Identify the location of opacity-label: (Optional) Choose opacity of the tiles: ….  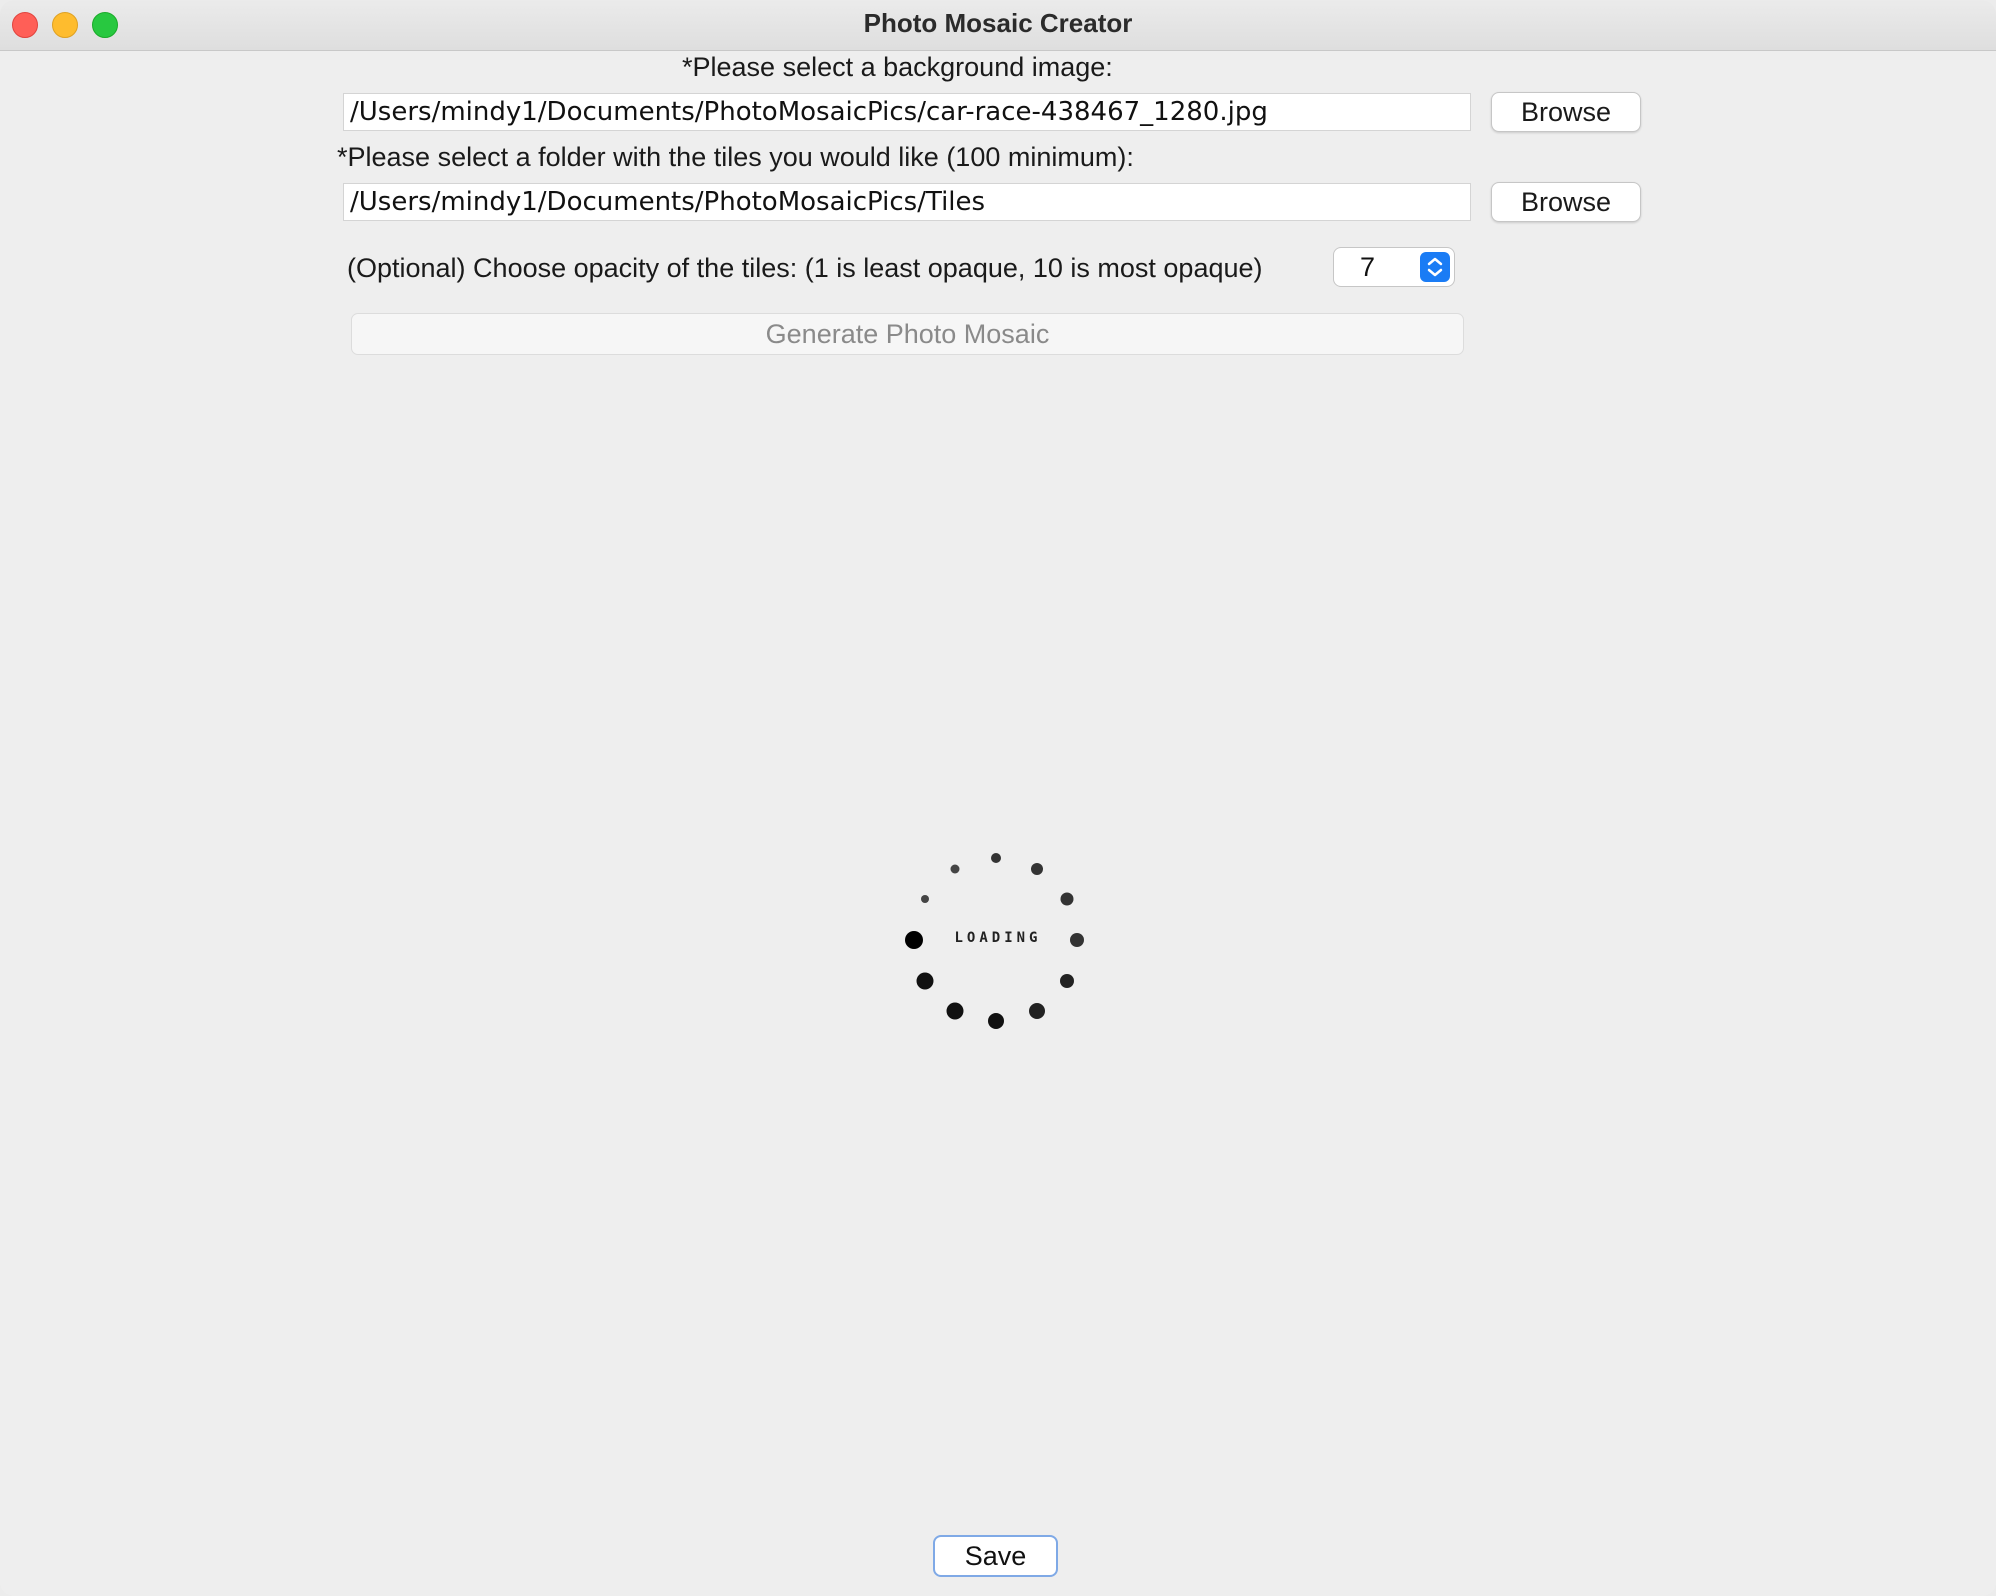
(805, 268).